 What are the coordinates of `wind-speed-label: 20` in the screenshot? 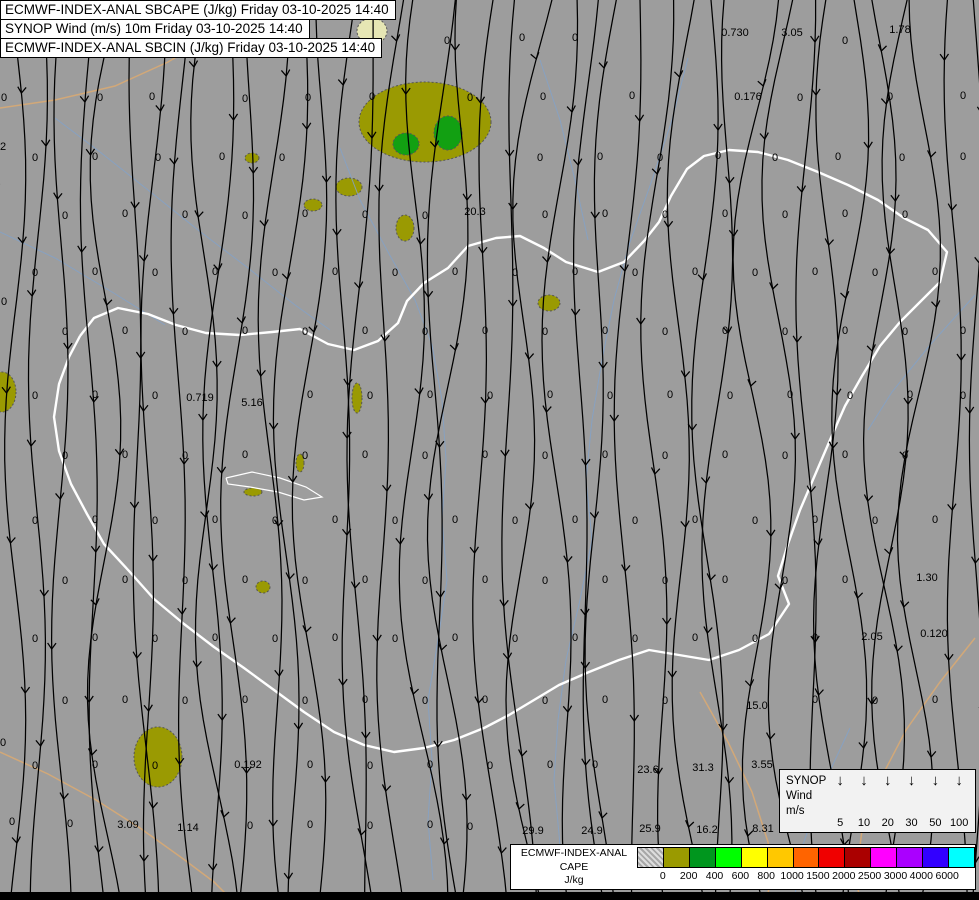 It's located at (887, 823).